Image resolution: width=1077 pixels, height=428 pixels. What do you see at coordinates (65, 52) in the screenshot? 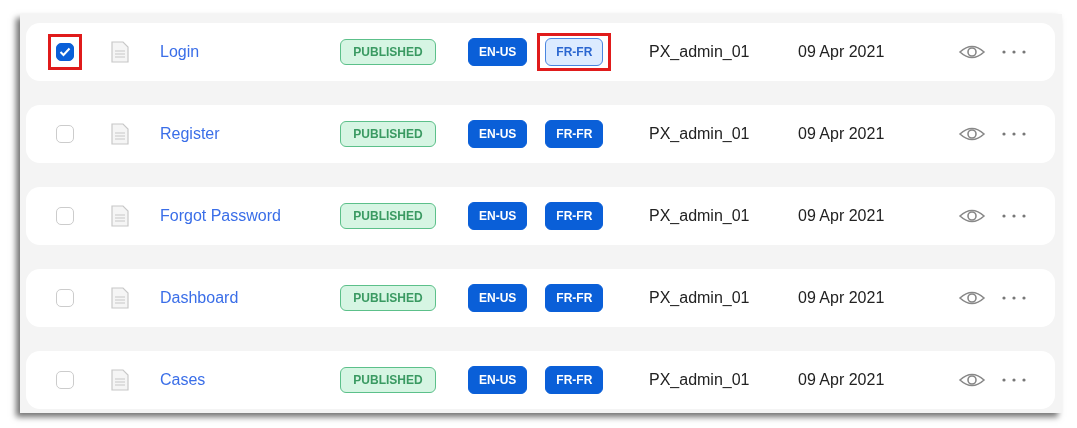
I see `checkbox` at bounding box center [65, 52].